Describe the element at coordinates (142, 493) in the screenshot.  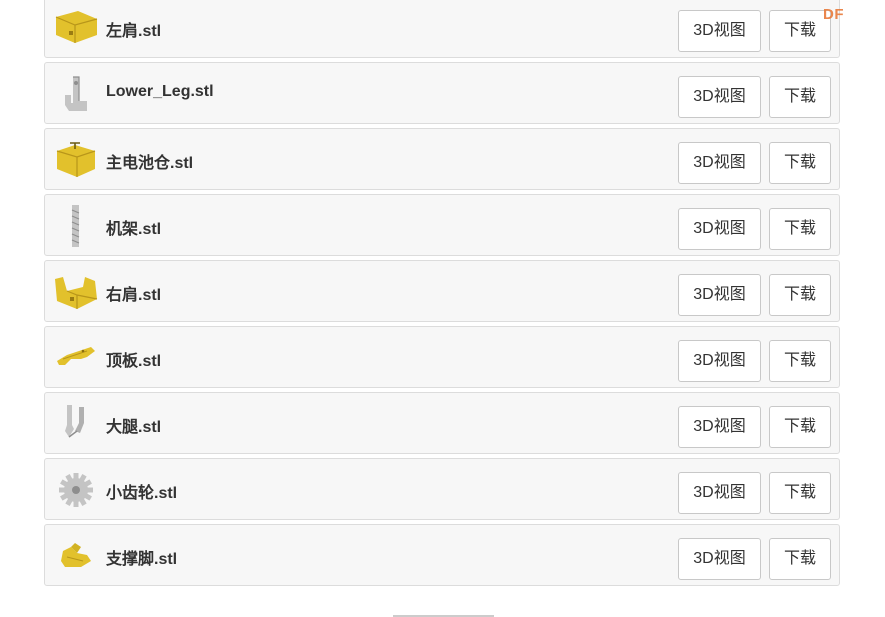
I see `file-name: 小齿轮.stl` at that location.